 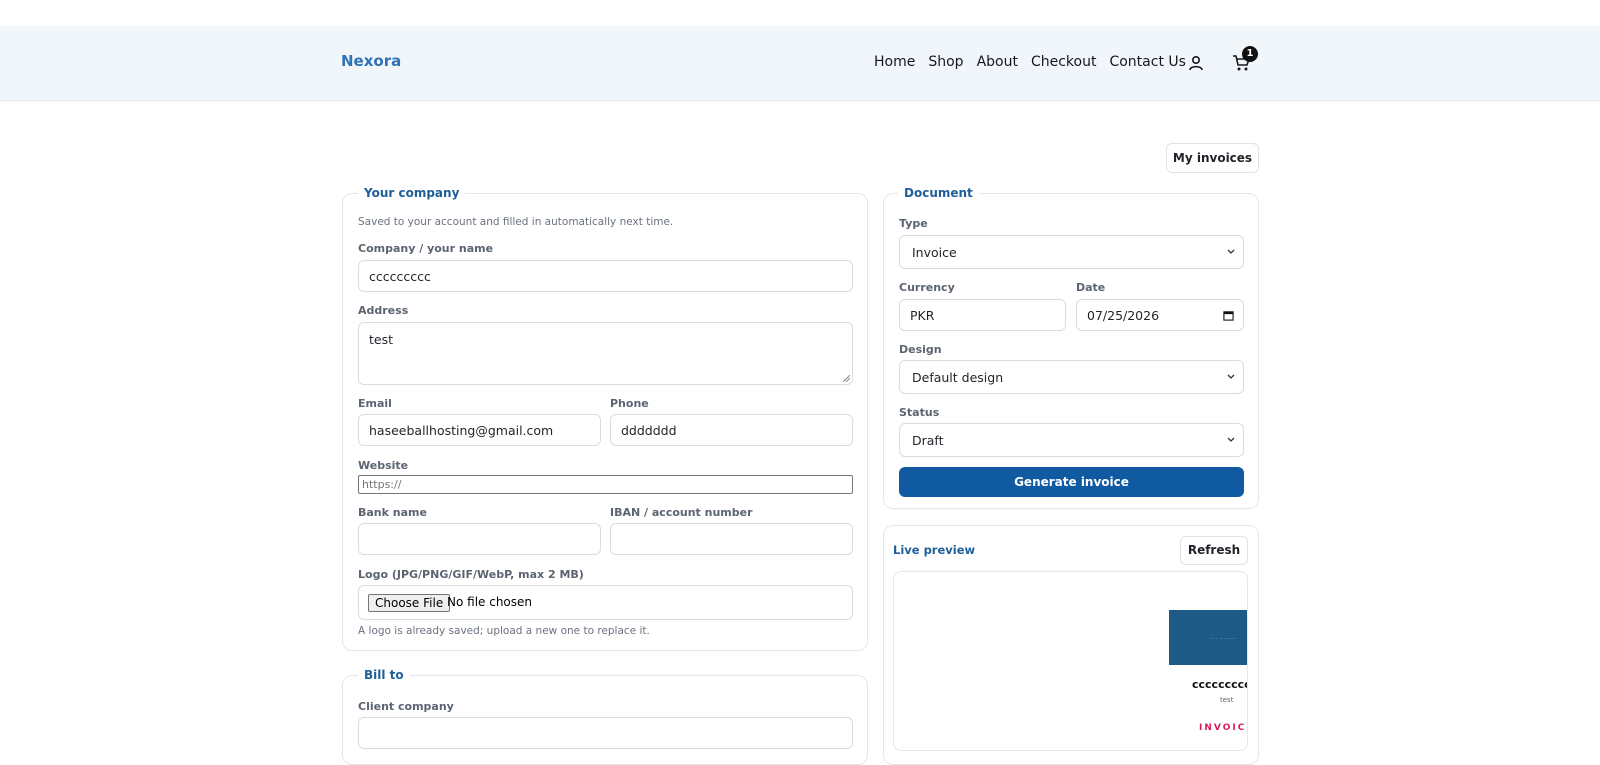 I want to click on refresh-button: Refresh, so click(x=1214, y=550).